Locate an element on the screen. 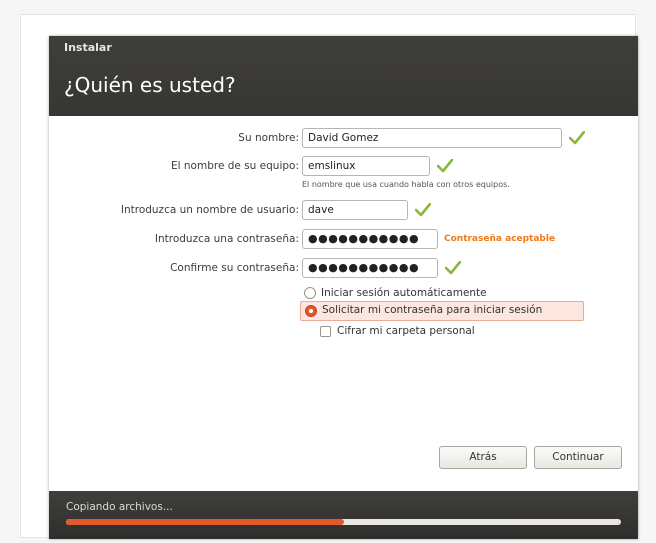  confirm-password-field: ●●●●●●●●●●● is located at coordinates (370, 268).